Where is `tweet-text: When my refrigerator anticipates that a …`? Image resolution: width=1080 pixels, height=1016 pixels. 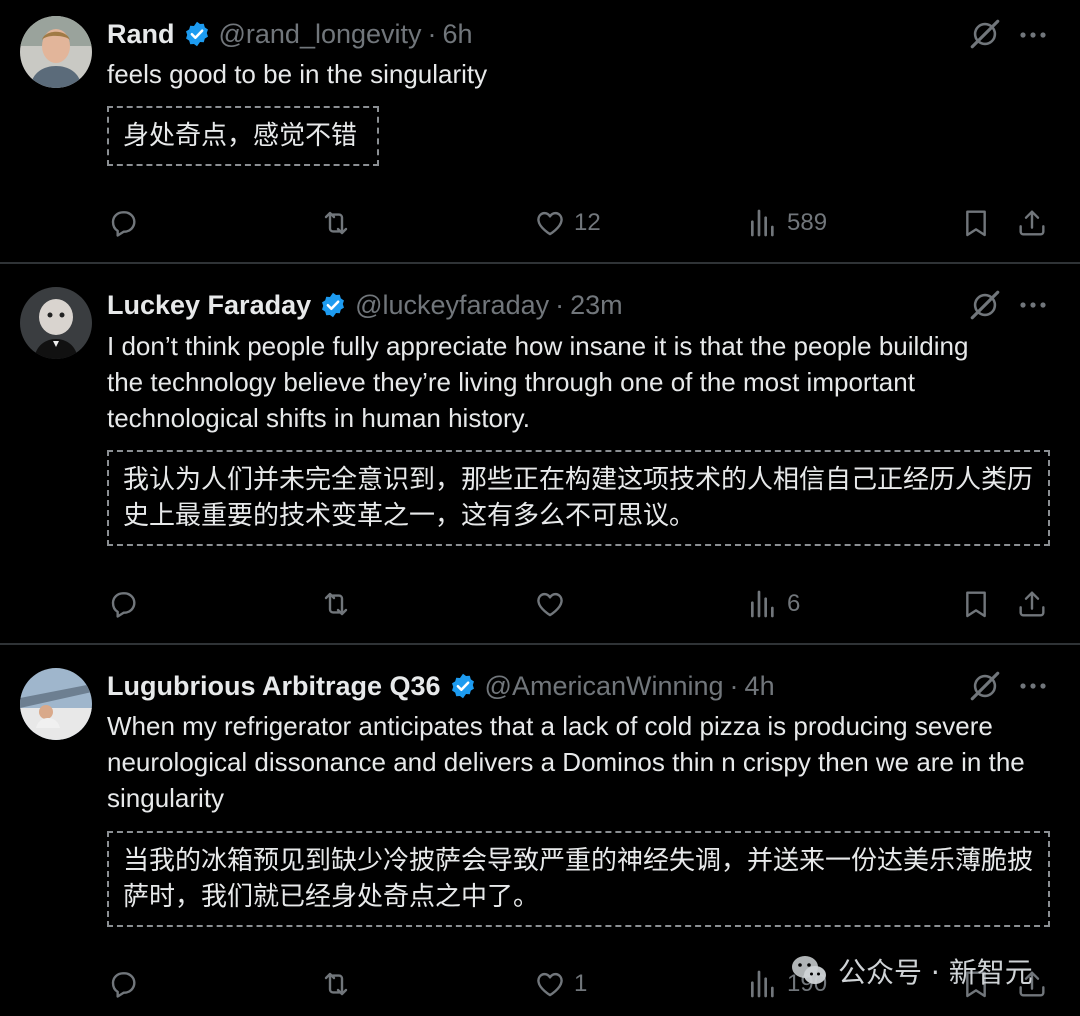
tweet-text: When my refrigerator anticipates that a … is located at coordinates (566, 762).